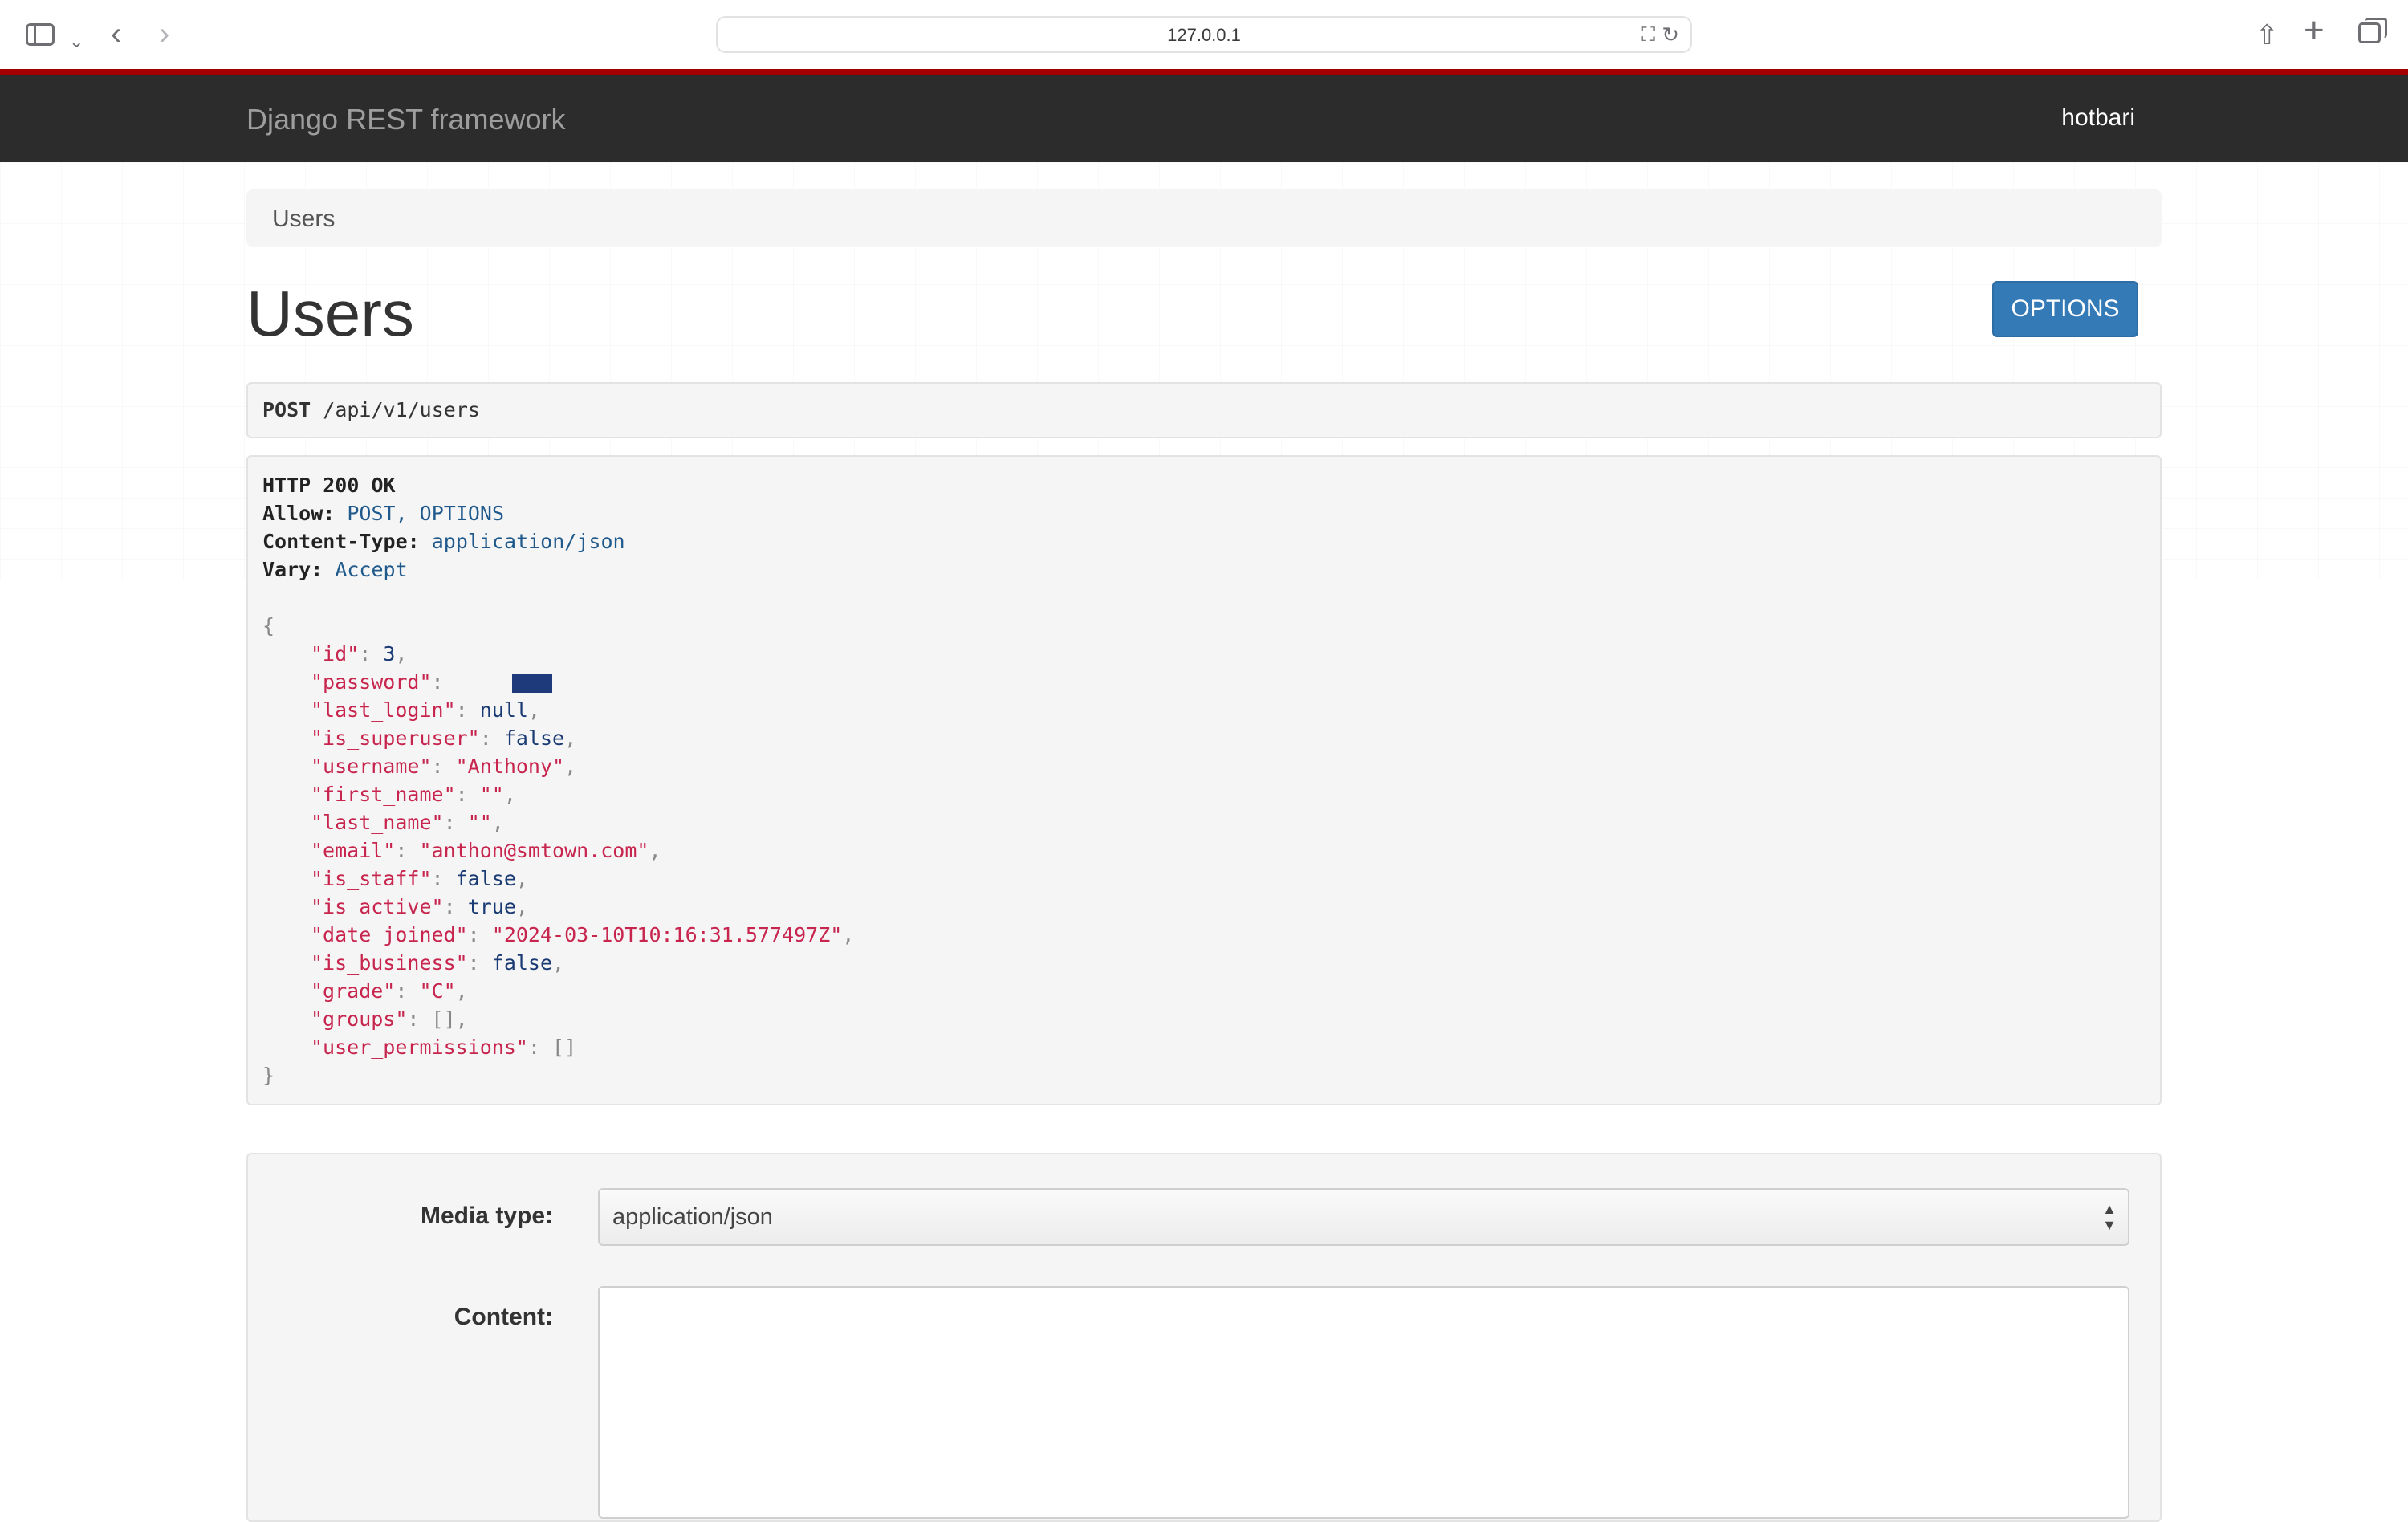  Describe the element at coordinates (692, 1217) in the screenshot. I see `media-type-value: application/json` at that location.